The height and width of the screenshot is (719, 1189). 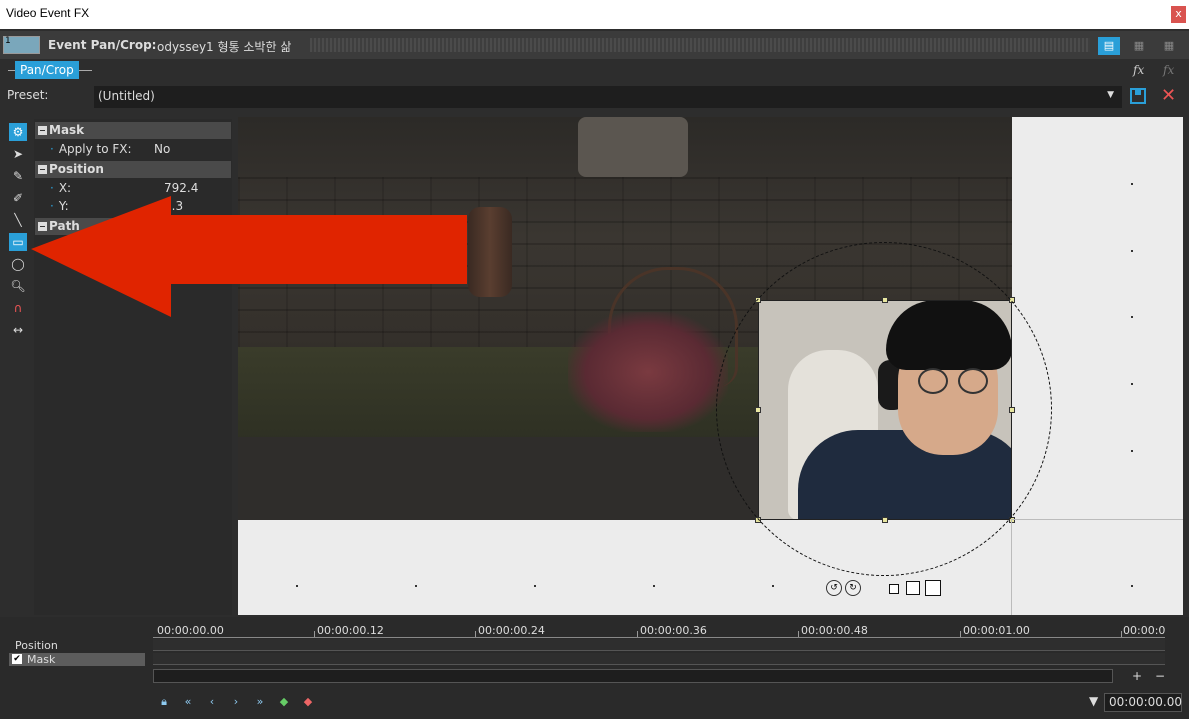 I want to click on prev-keyframe-button: ‹, so click(x=212, y=702).